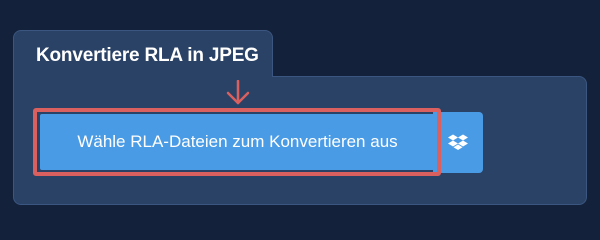 The height and width of the screenshot is (240, 600). What do you see at coordinates (458, 142) in the screenshot?
I see `dropbox-icon` at bounding box center [458, 142].